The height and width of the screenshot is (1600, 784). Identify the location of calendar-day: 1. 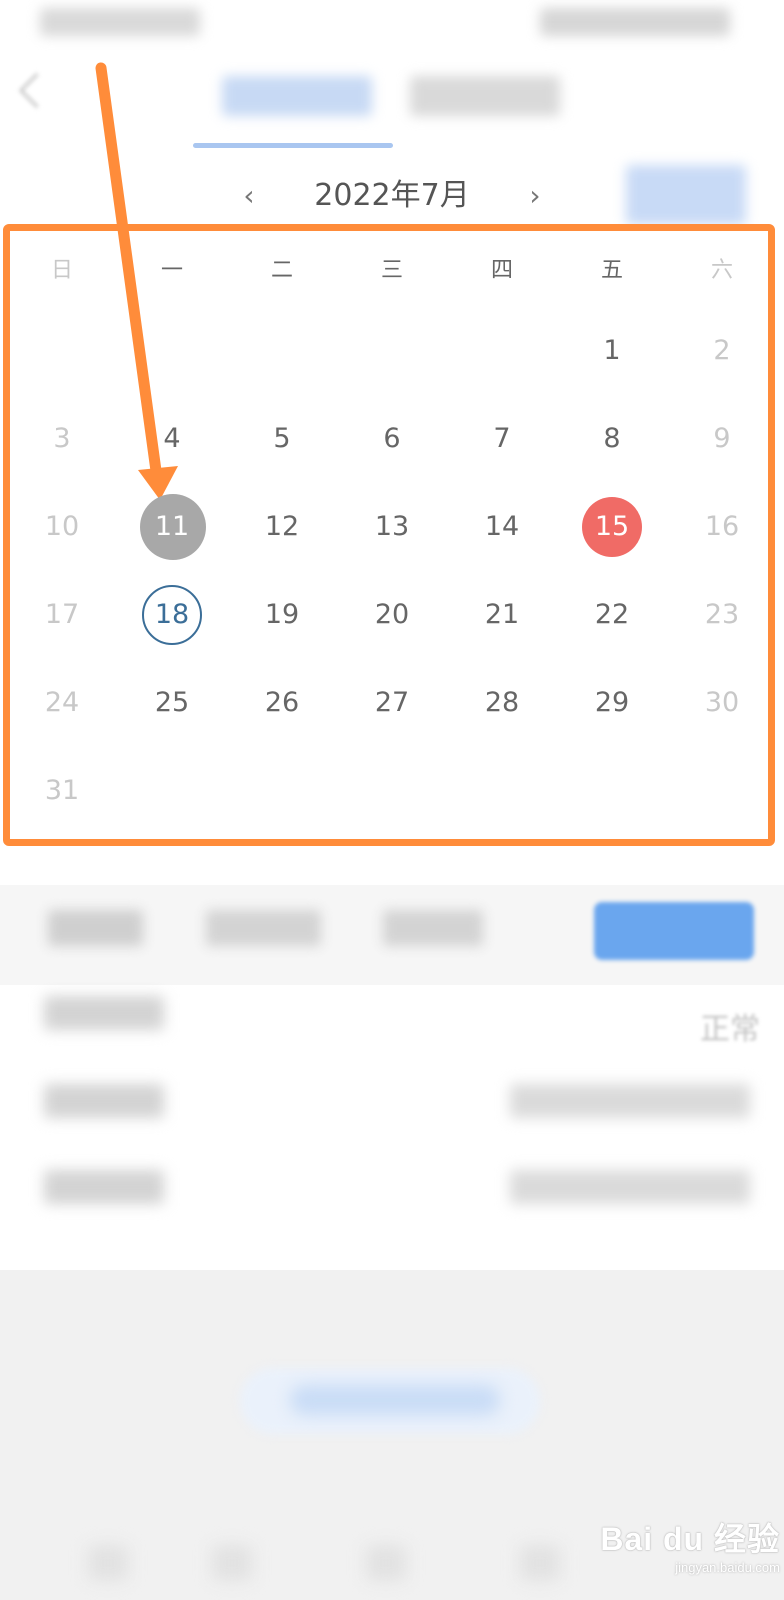
(612, 351).